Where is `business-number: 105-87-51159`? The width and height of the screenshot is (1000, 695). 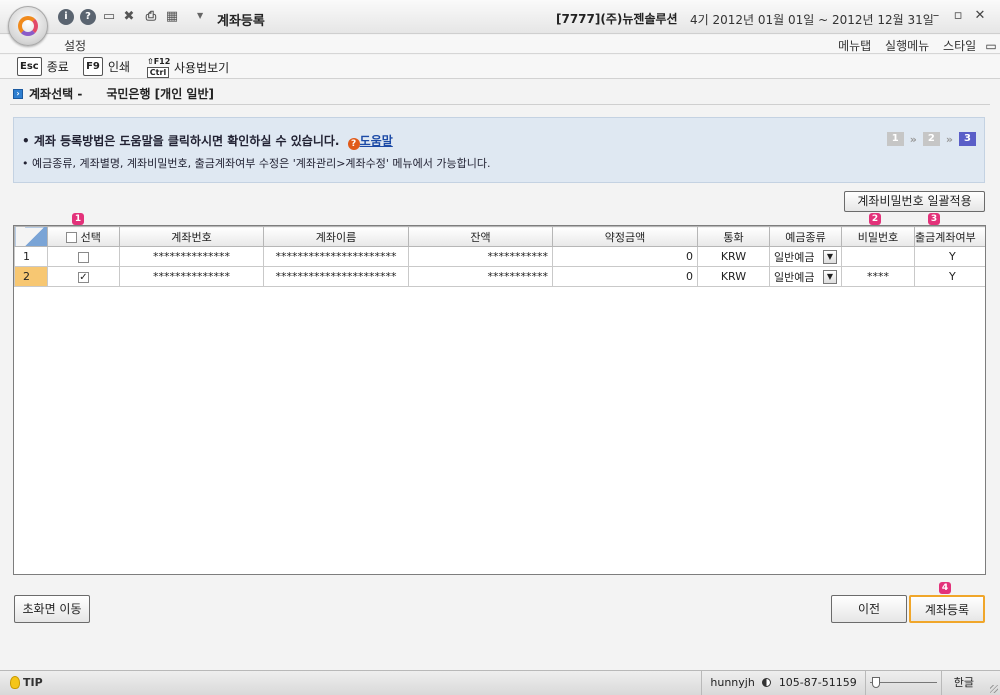 business-number: 105-87-51159 is located at coordinates (817, 682).